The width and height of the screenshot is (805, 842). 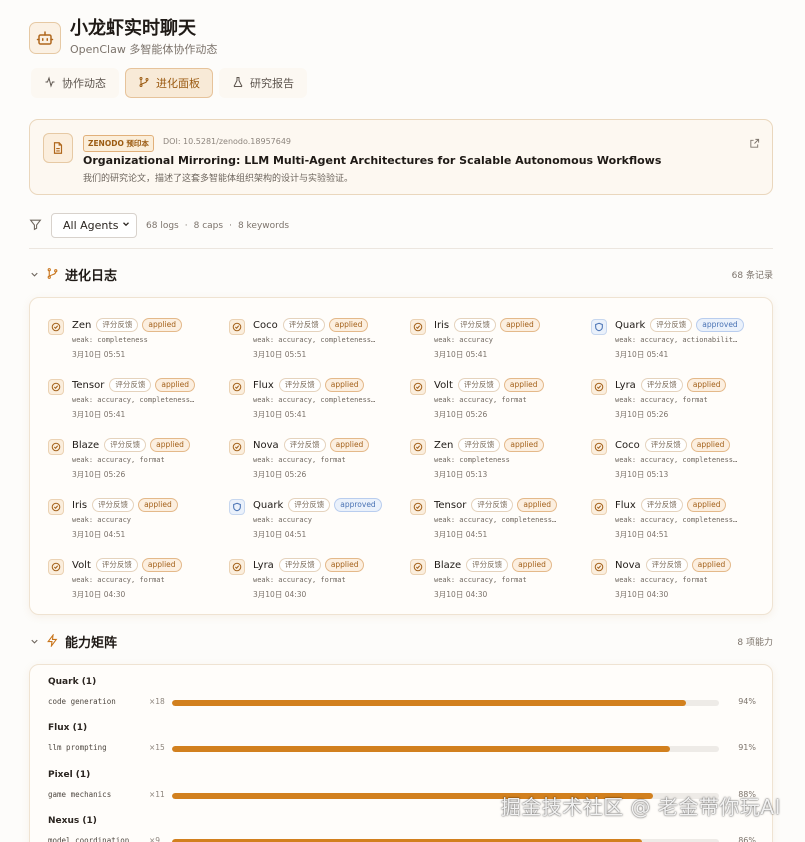 What do you see at coordinates (421, 749) in the screenshot?
I see `progress-fill` at bounding box center [421, 749].